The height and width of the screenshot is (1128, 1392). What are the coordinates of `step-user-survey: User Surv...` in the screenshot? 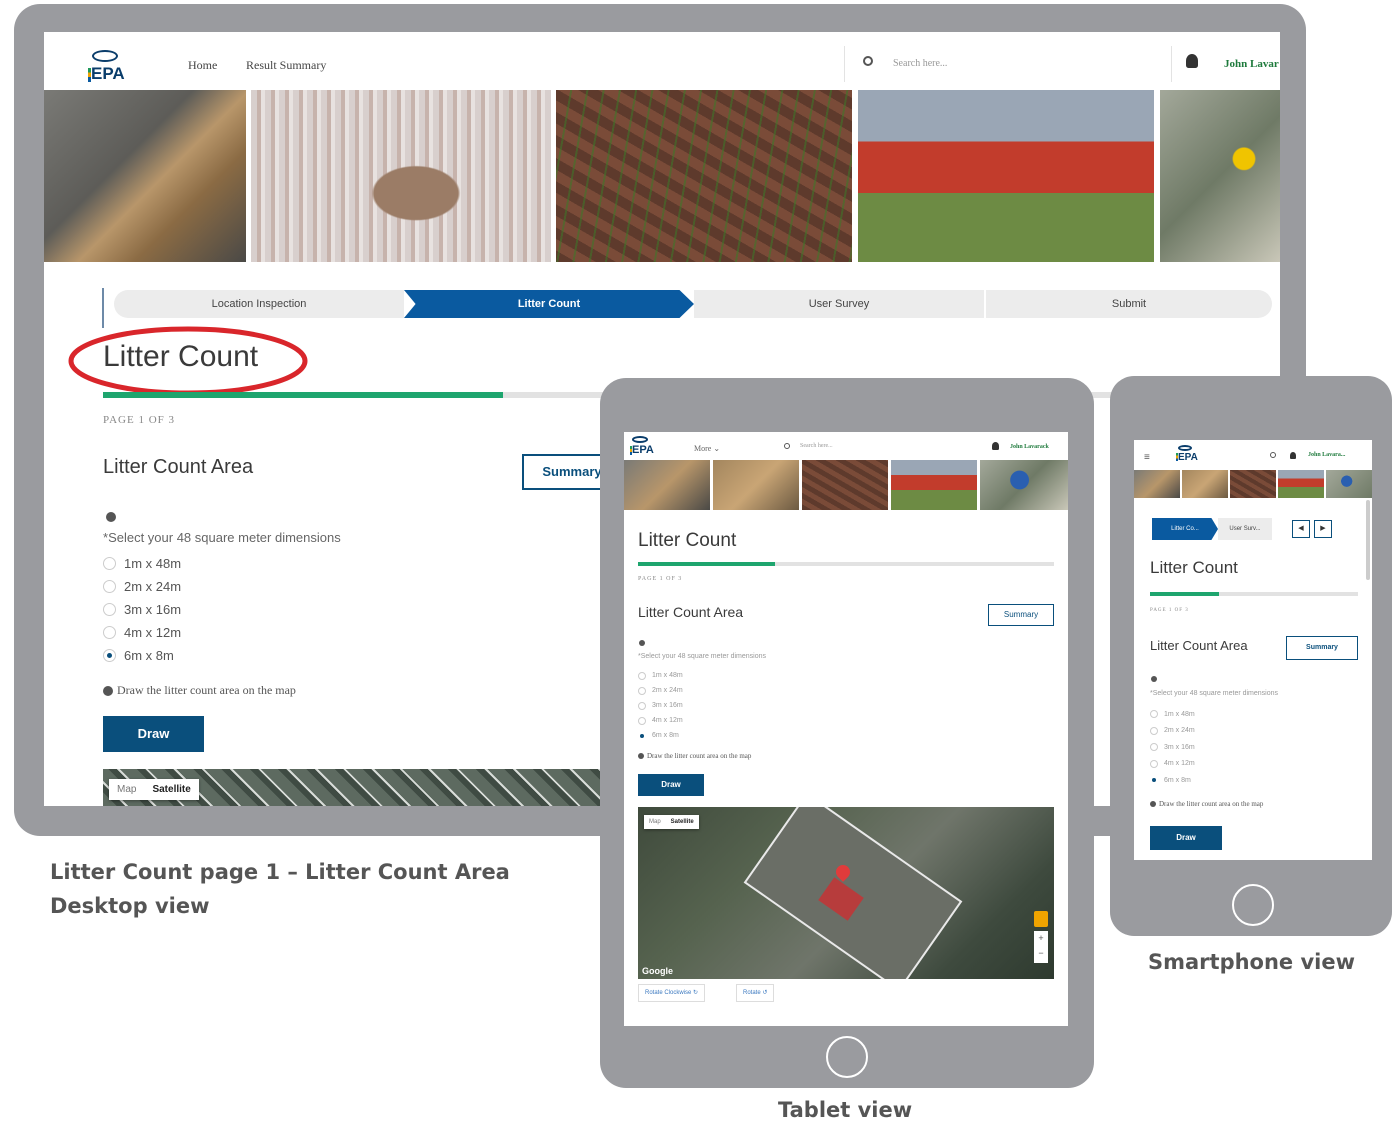 It's located at (1245, 529).